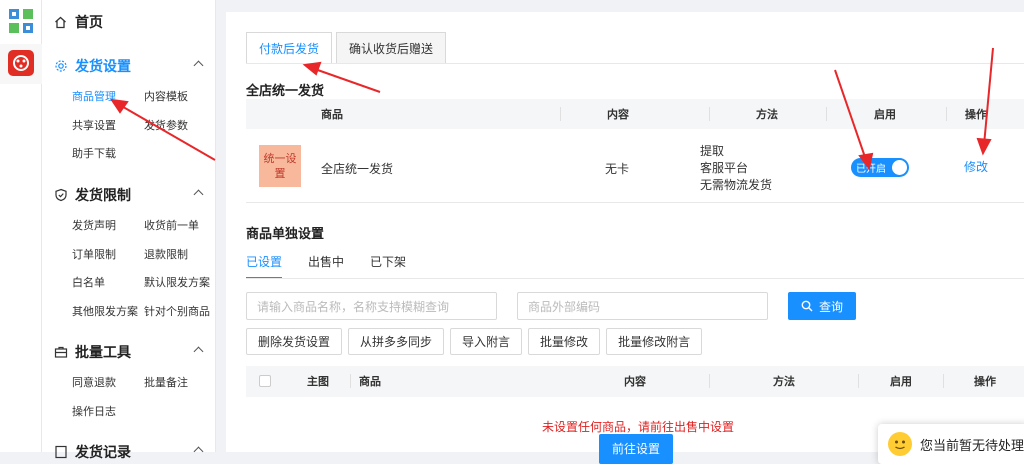 The width and height of the screenshot is (1024, 464). I want to click on tab-delisted: 已下架, so click(388, 266).